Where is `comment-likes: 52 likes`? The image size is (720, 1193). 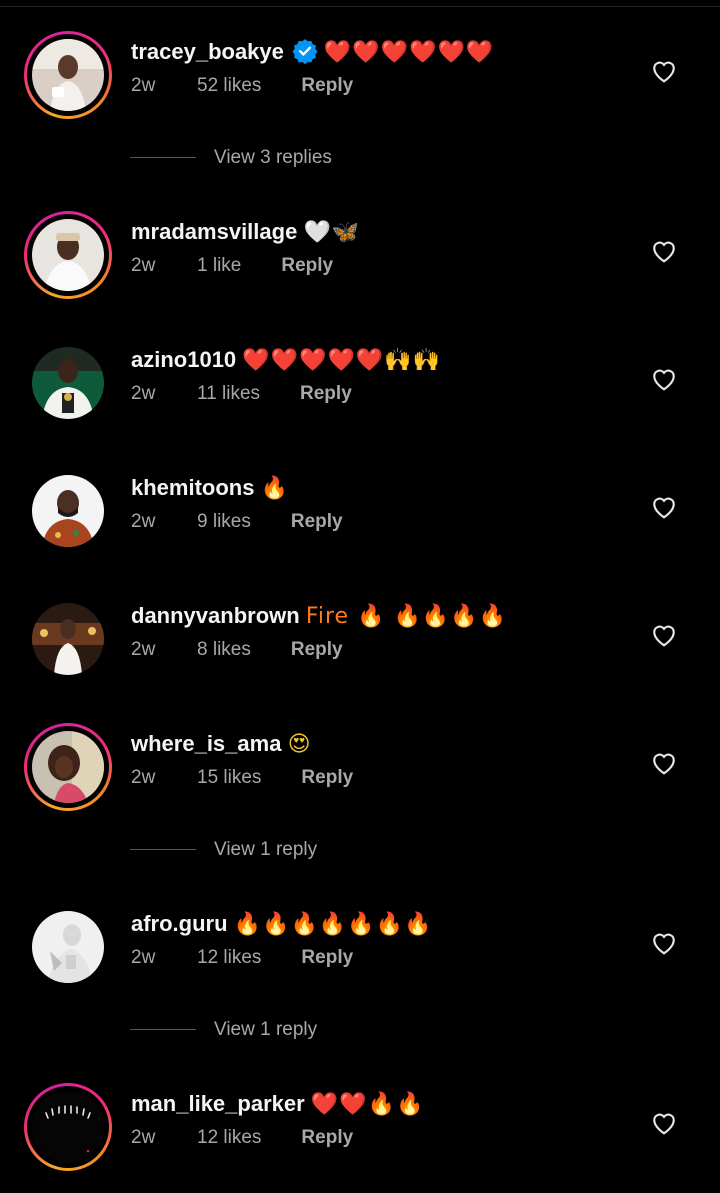
comment-likes: 52 likes is located at coordinates (229, 86).